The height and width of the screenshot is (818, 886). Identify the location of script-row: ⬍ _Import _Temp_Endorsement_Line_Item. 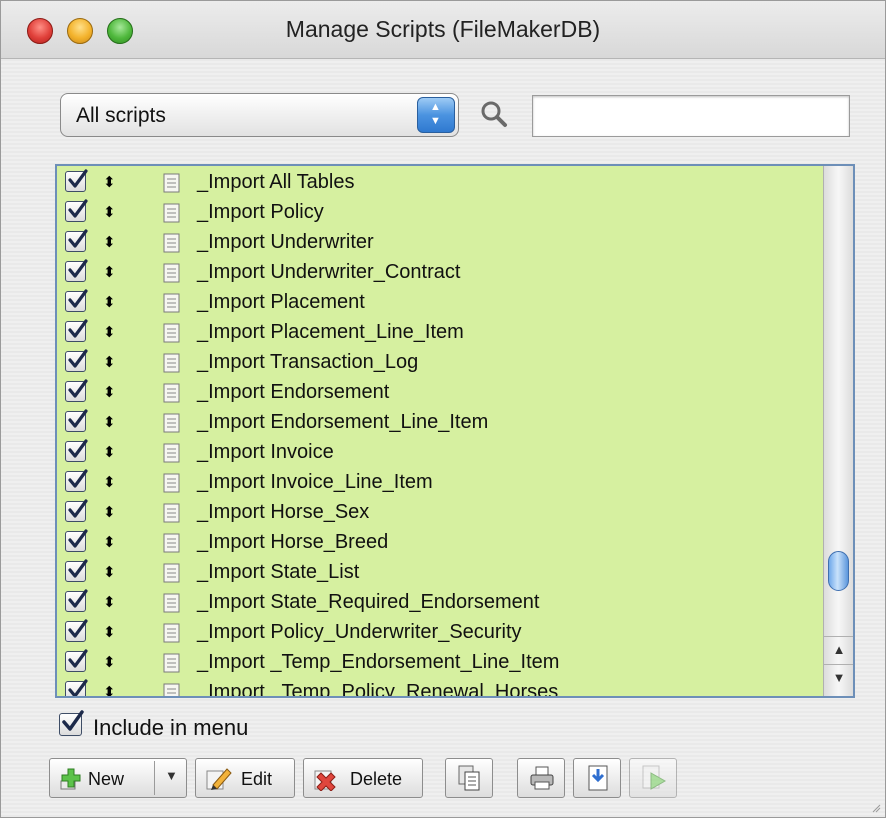
(441, 663).